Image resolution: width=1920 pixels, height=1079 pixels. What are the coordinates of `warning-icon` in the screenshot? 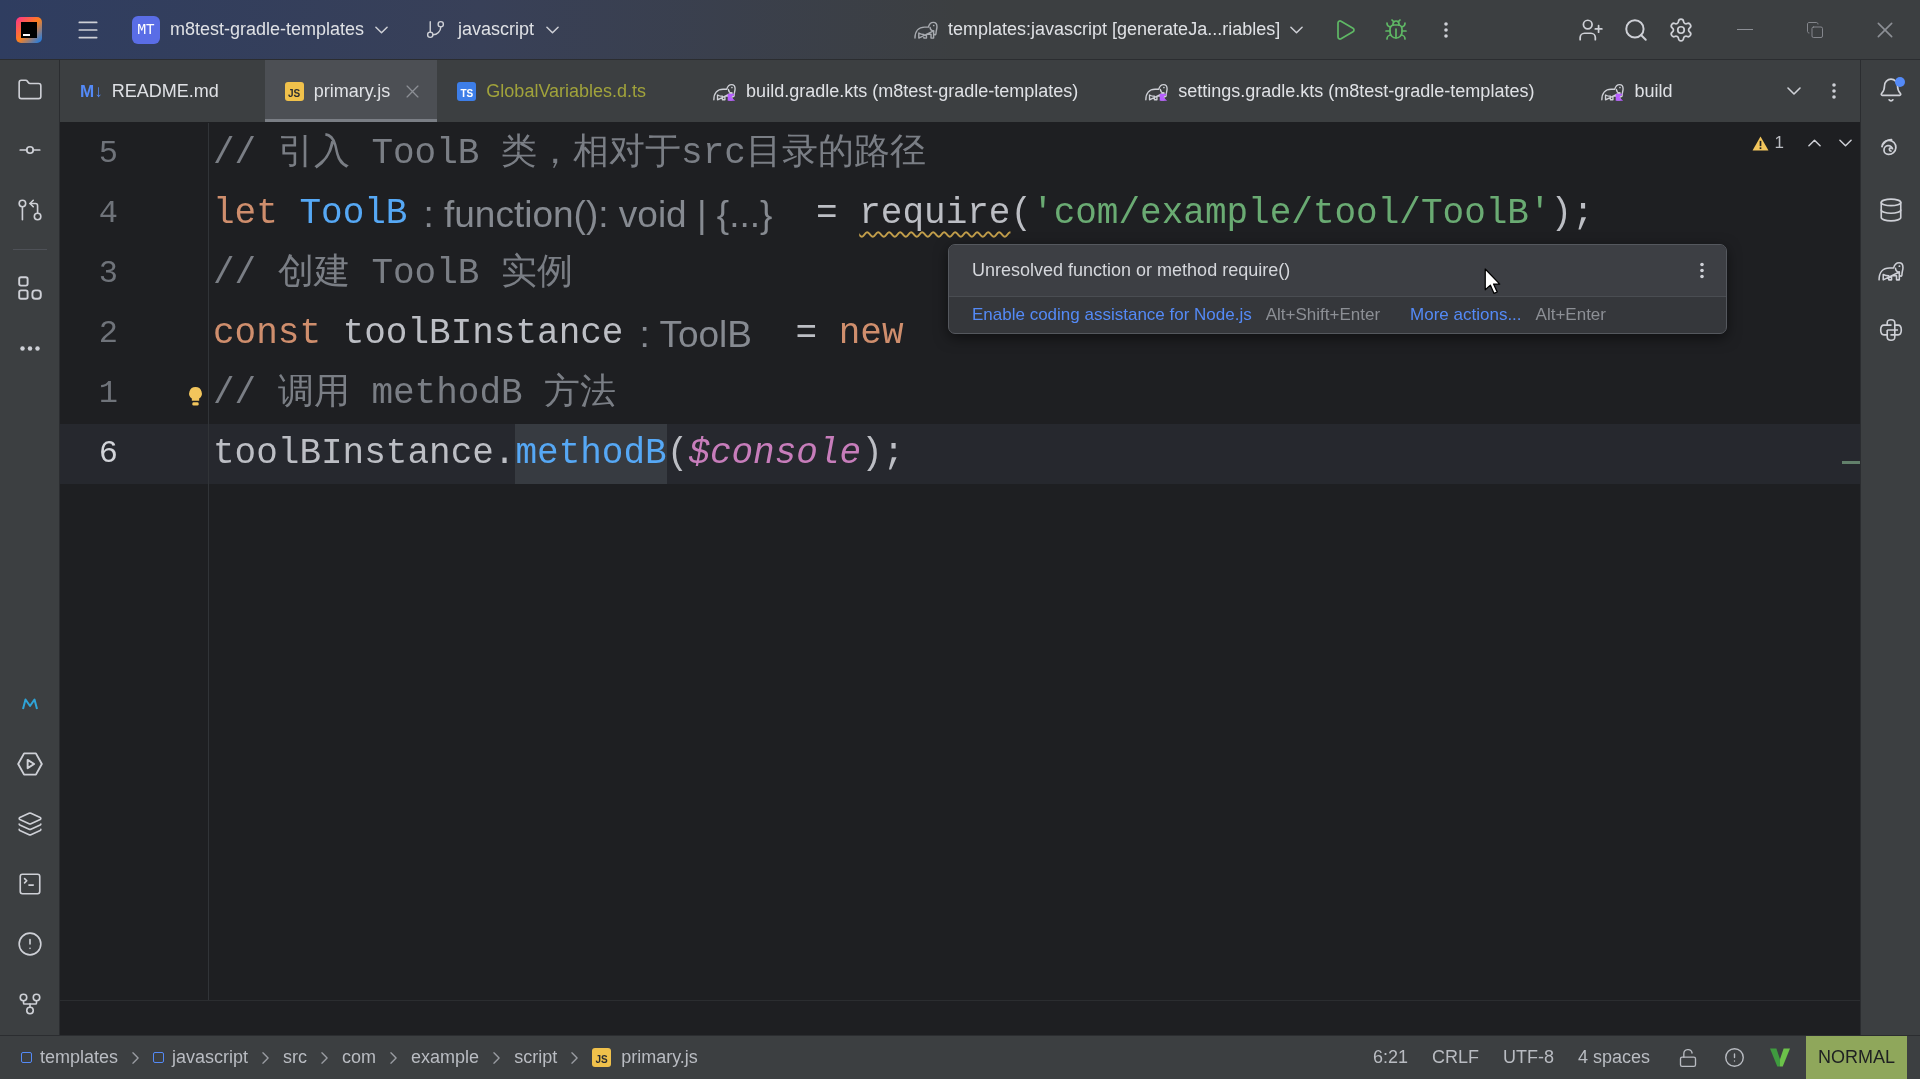 It's located at (1760, 143).